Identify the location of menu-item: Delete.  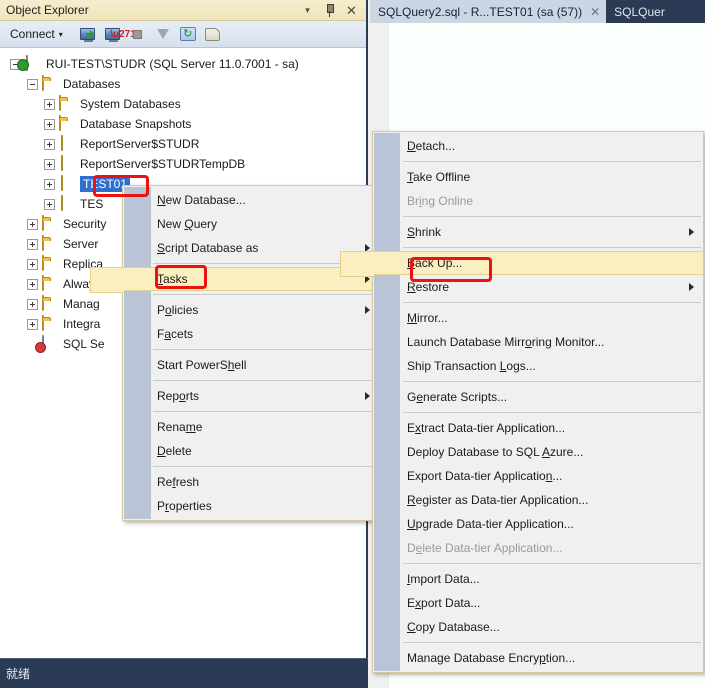
(251, 451).